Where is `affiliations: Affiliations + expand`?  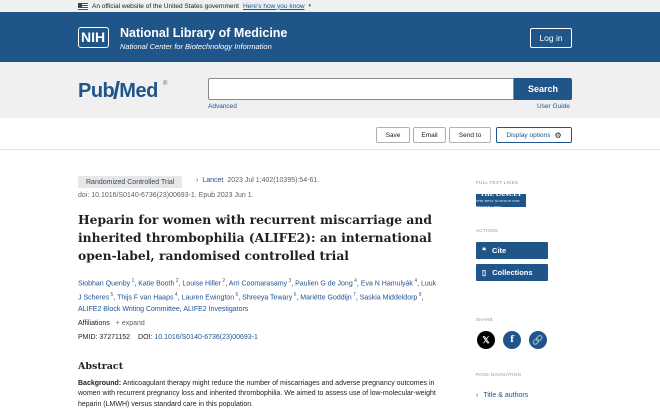
affiliations: Affiliations + expand is located at coordinates (111, 323).